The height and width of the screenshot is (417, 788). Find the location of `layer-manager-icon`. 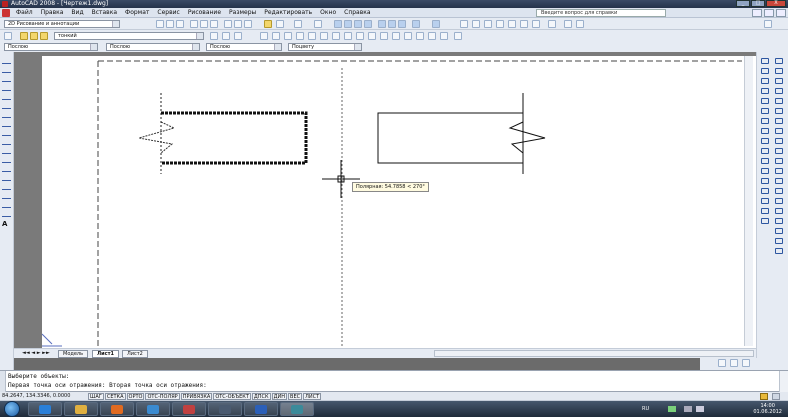

layer-manager-icon is located at coordinates (8, 36).